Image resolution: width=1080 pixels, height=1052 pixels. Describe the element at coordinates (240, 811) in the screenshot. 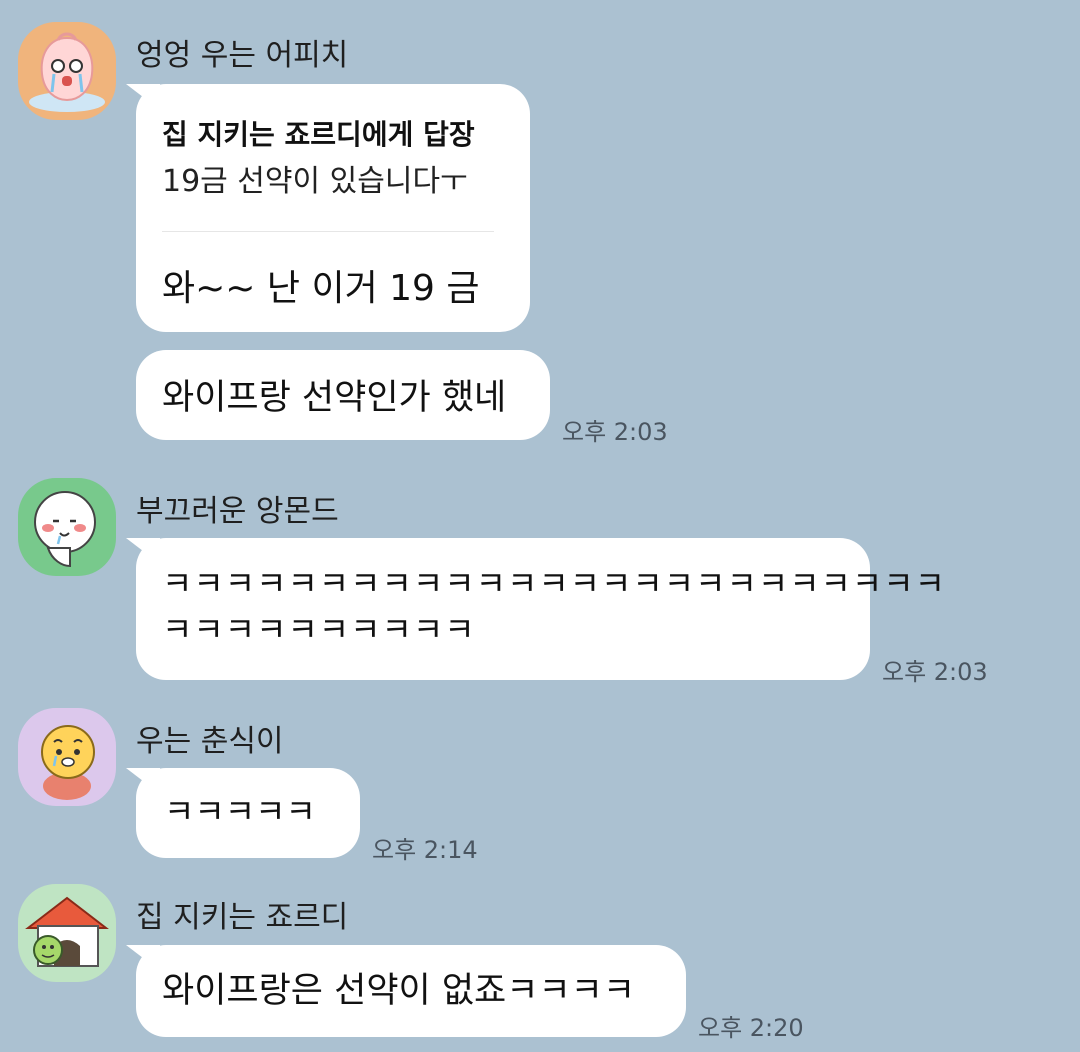

I see `message-text: ㅋㅋㅋㅋㅋ` at that location.